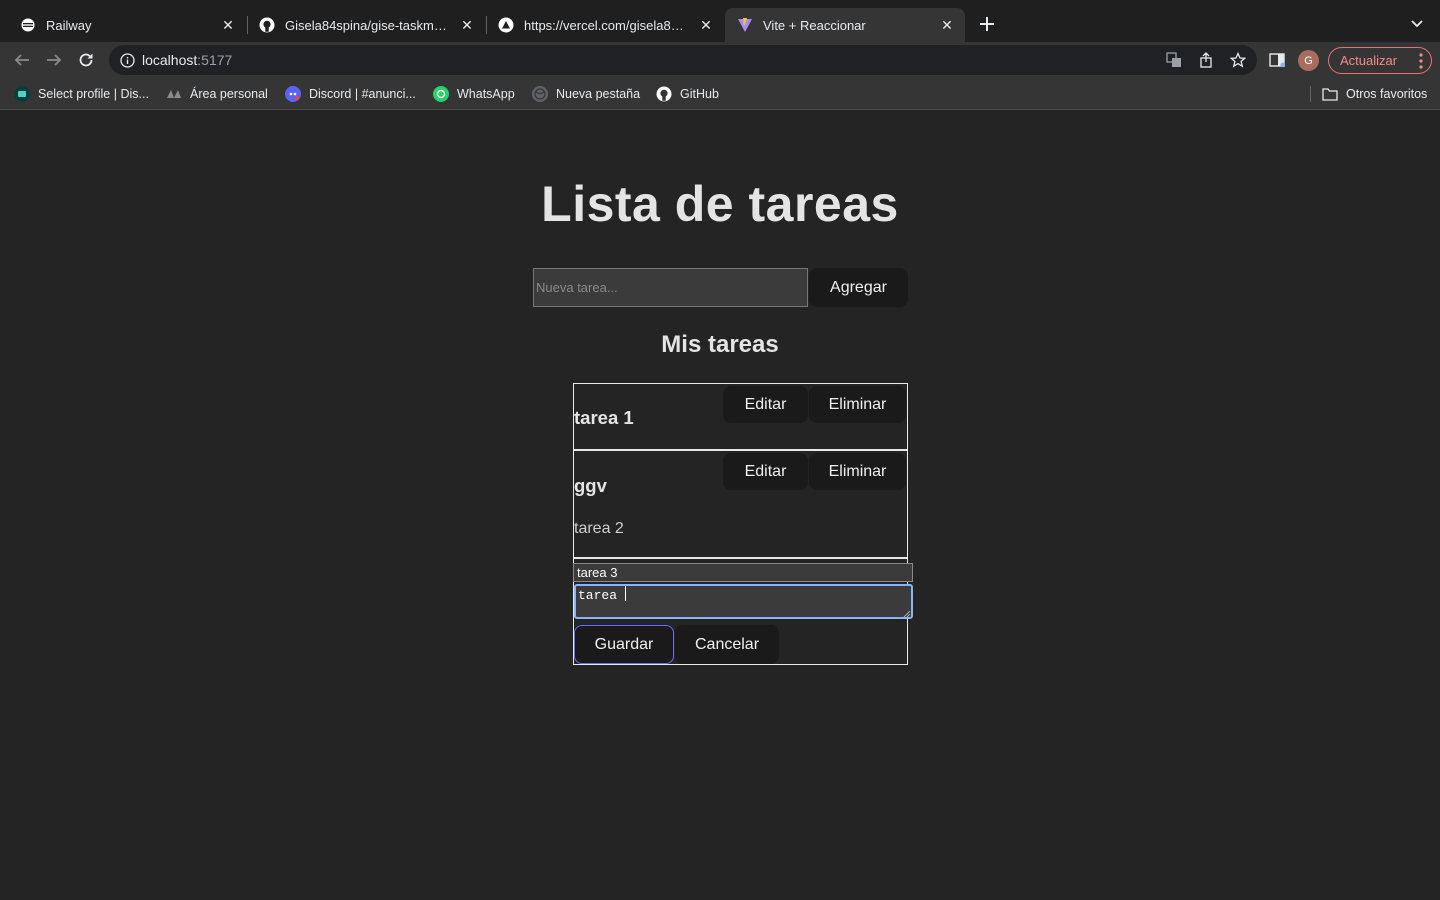 The image size is (1440, 900). Describe the element at coordinates (69, 25) in the screenshot. I see `tab-title: Railway` at that location.